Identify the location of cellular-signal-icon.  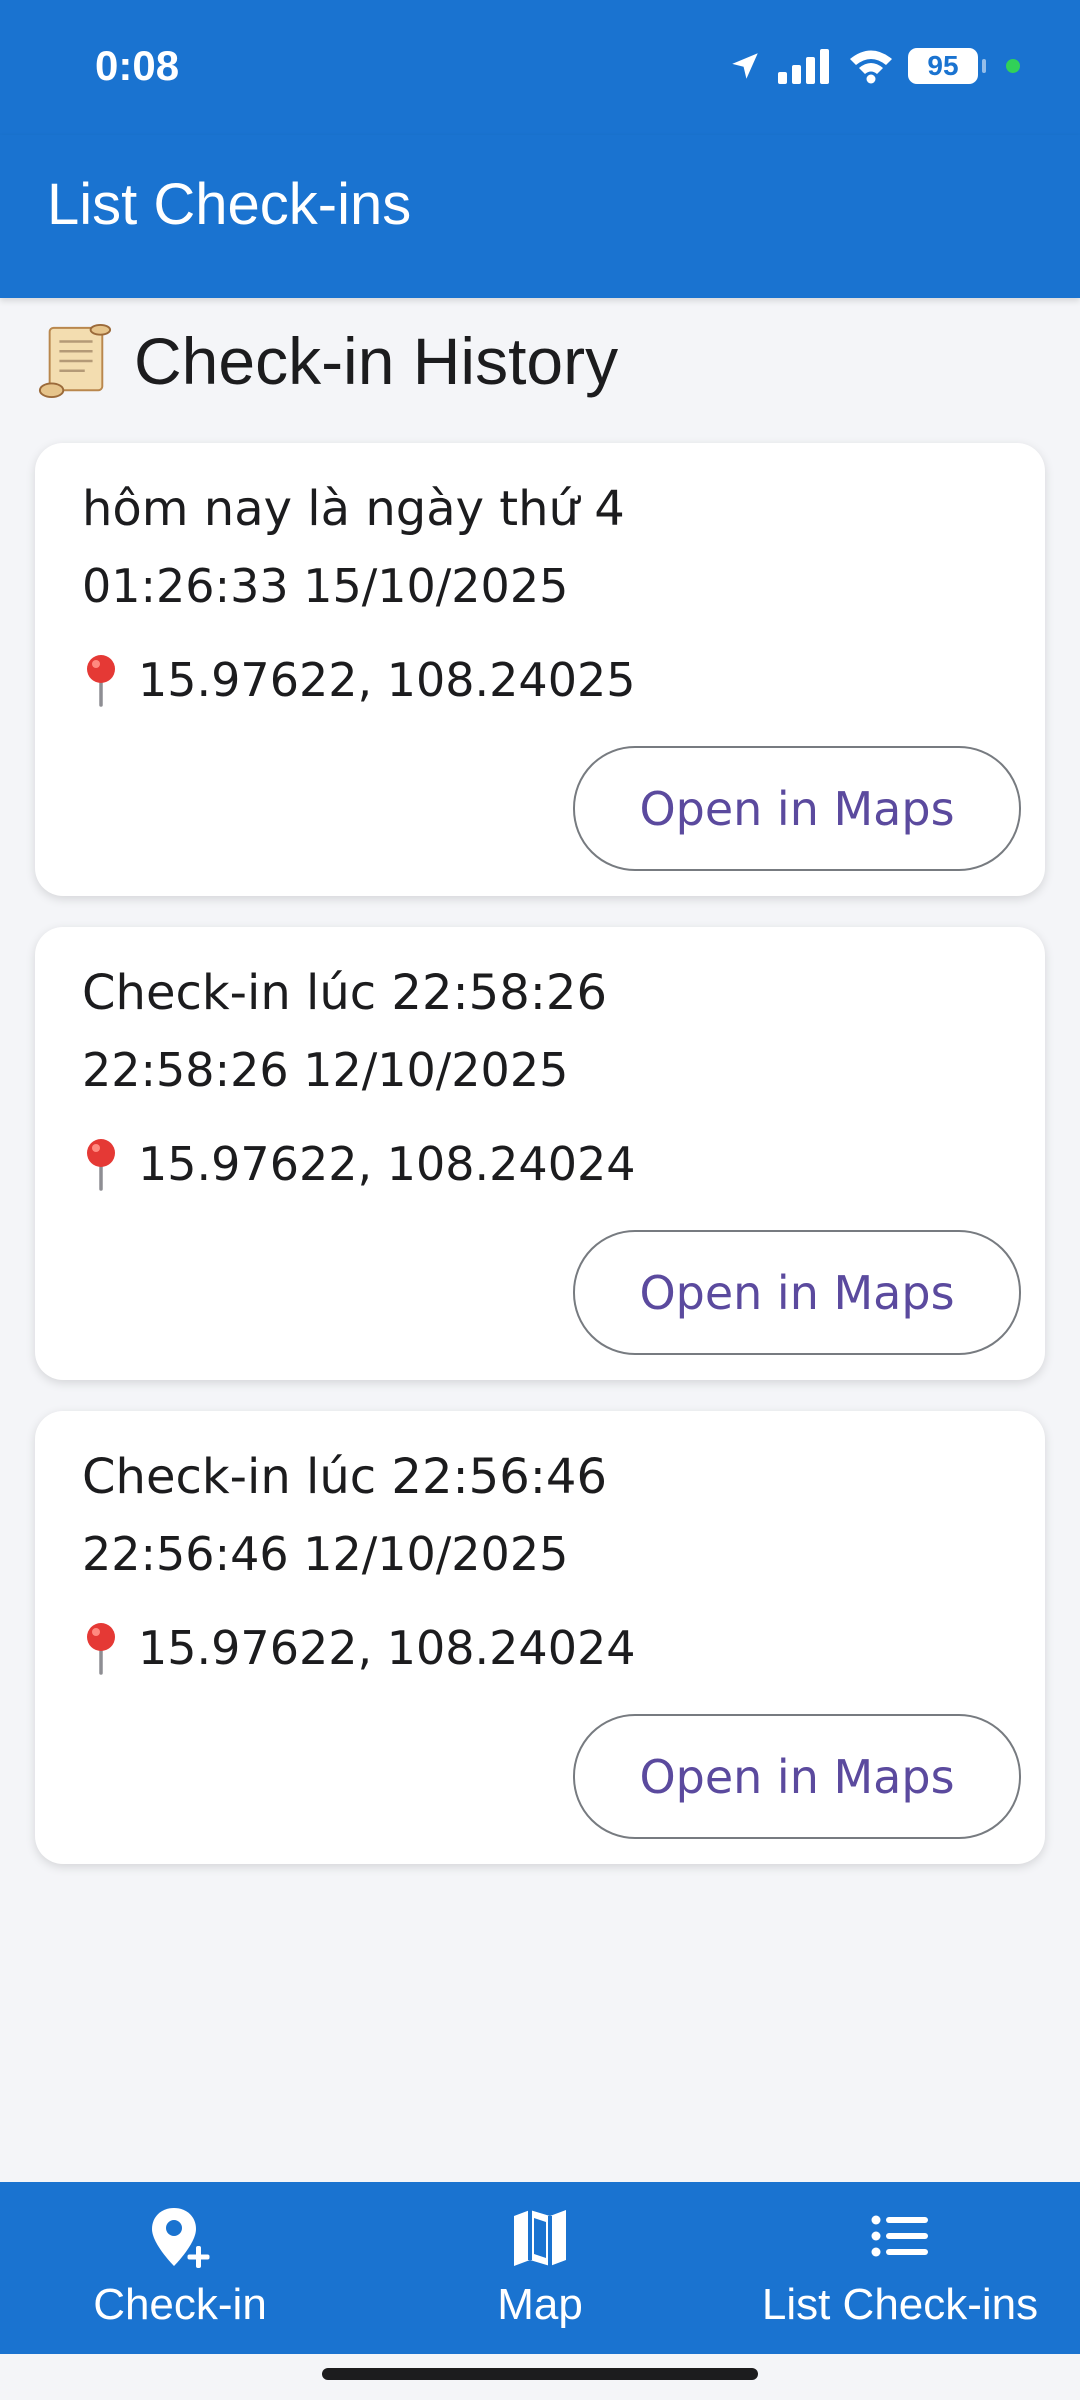
(803, 66).